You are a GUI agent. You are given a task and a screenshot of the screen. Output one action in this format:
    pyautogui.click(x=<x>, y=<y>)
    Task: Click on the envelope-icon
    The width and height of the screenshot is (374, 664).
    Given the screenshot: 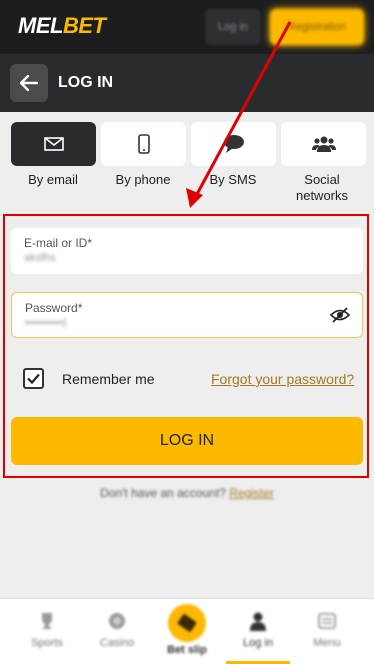 What is the action you would take?
    pyautogui.click(x=53, y=144)
    